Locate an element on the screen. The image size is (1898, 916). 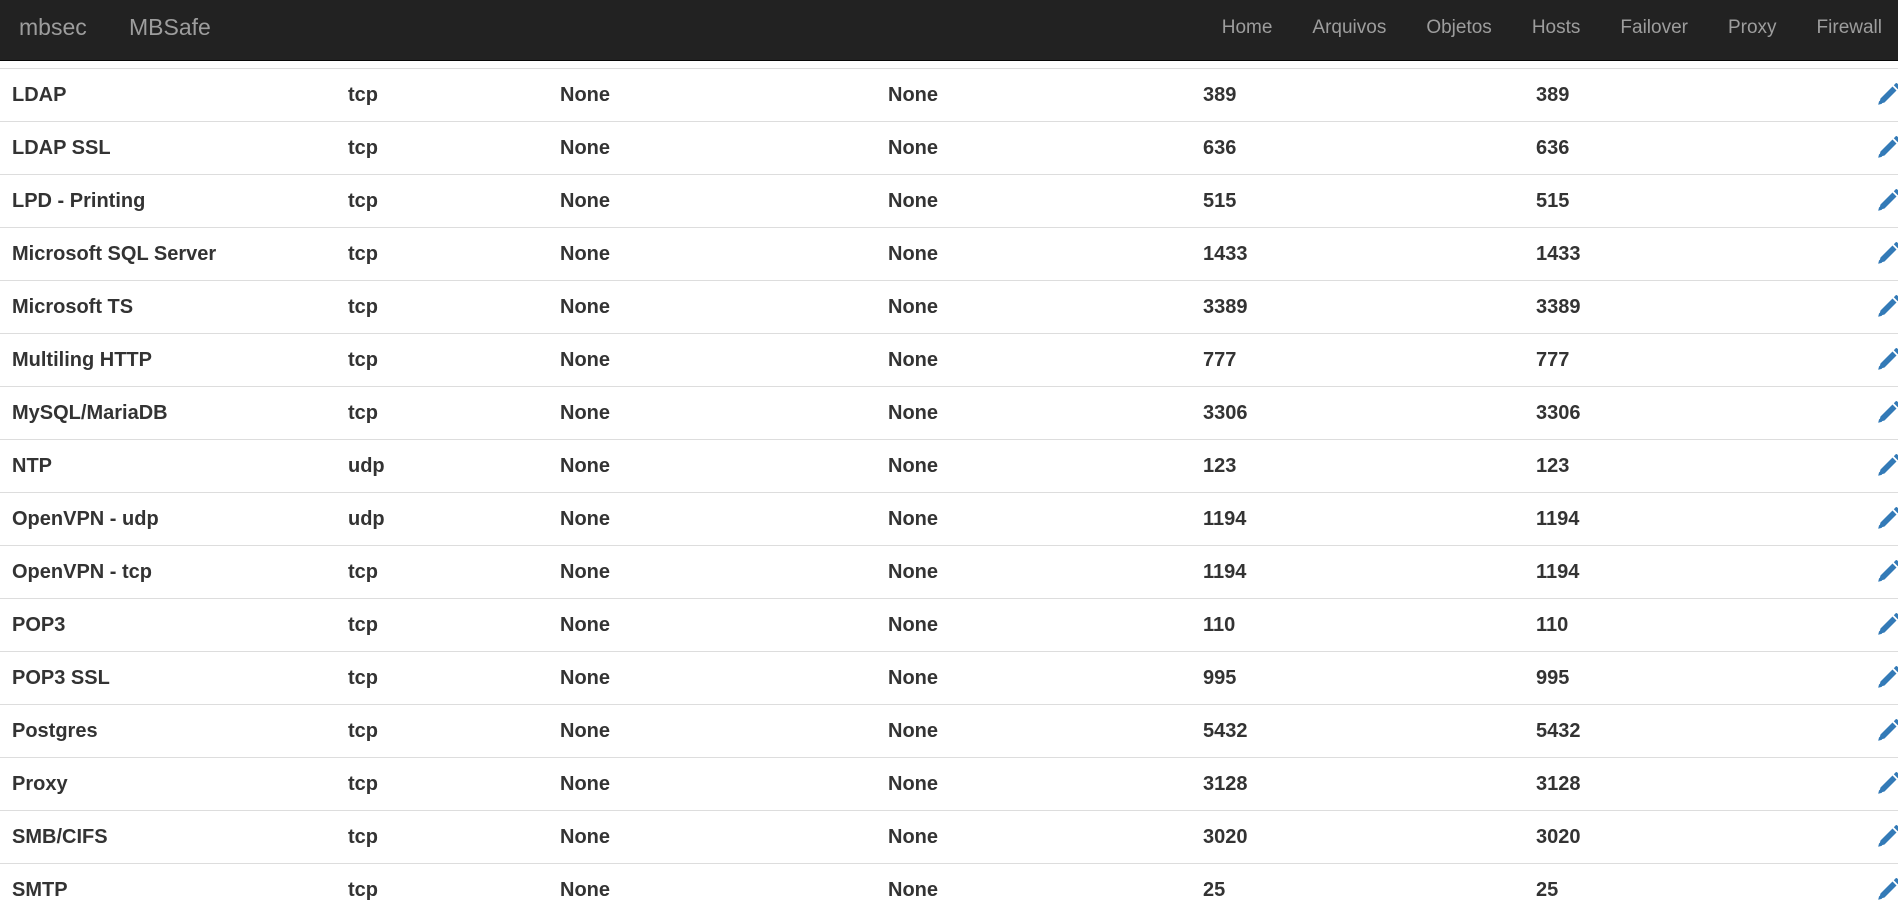
port-start-cell: 995 is located at coordinates (1357, 678).